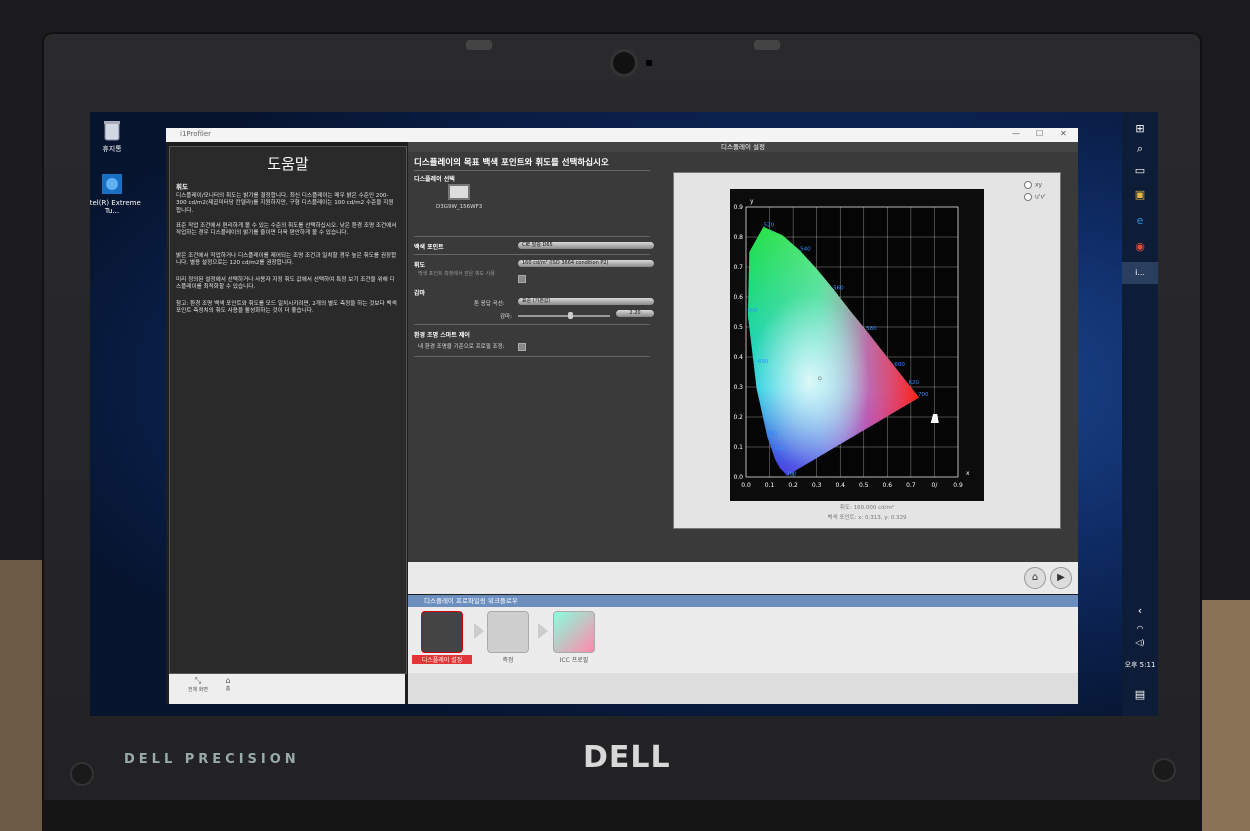 This screenshot has width=1250, height=831. I want to click on laptop-brand-text: DELL PRECISION, so click(212, 759).